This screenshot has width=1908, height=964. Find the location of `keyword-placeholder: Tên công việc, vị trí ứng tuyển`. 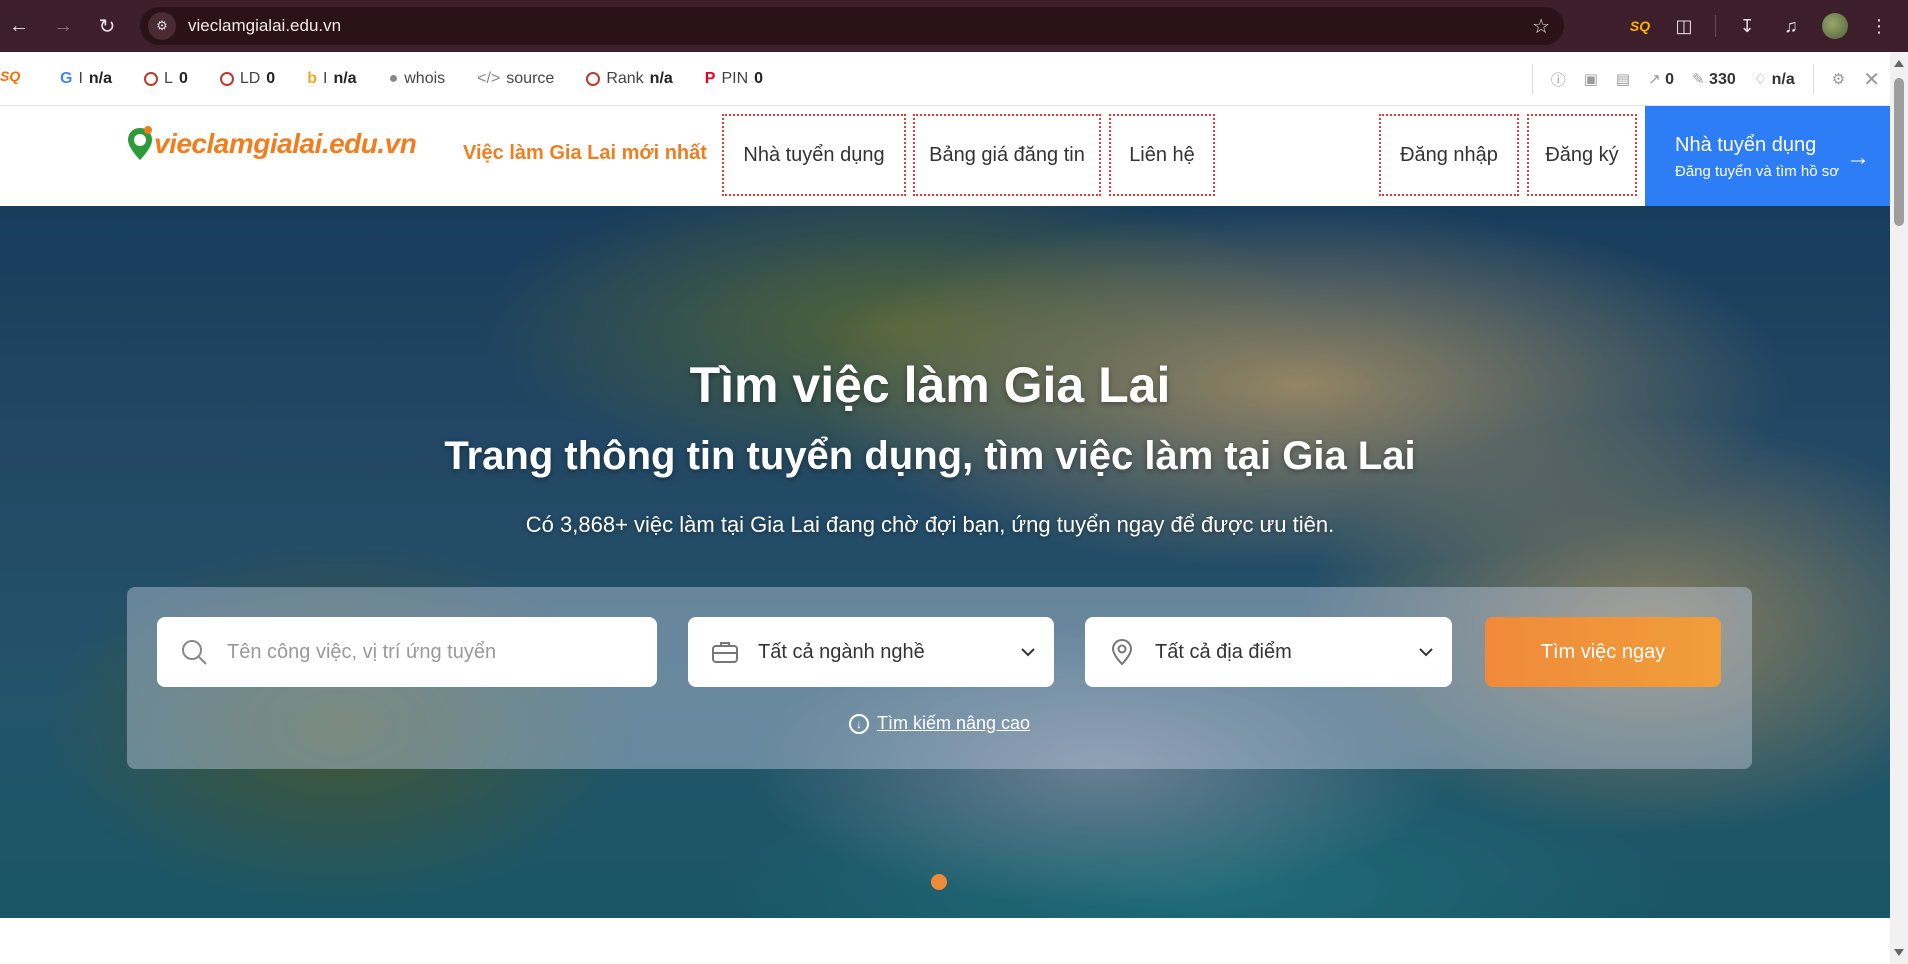

keyword-placeholder: Tên công việc, vị trí ứng tuyển is located at coordinates (362, 651).